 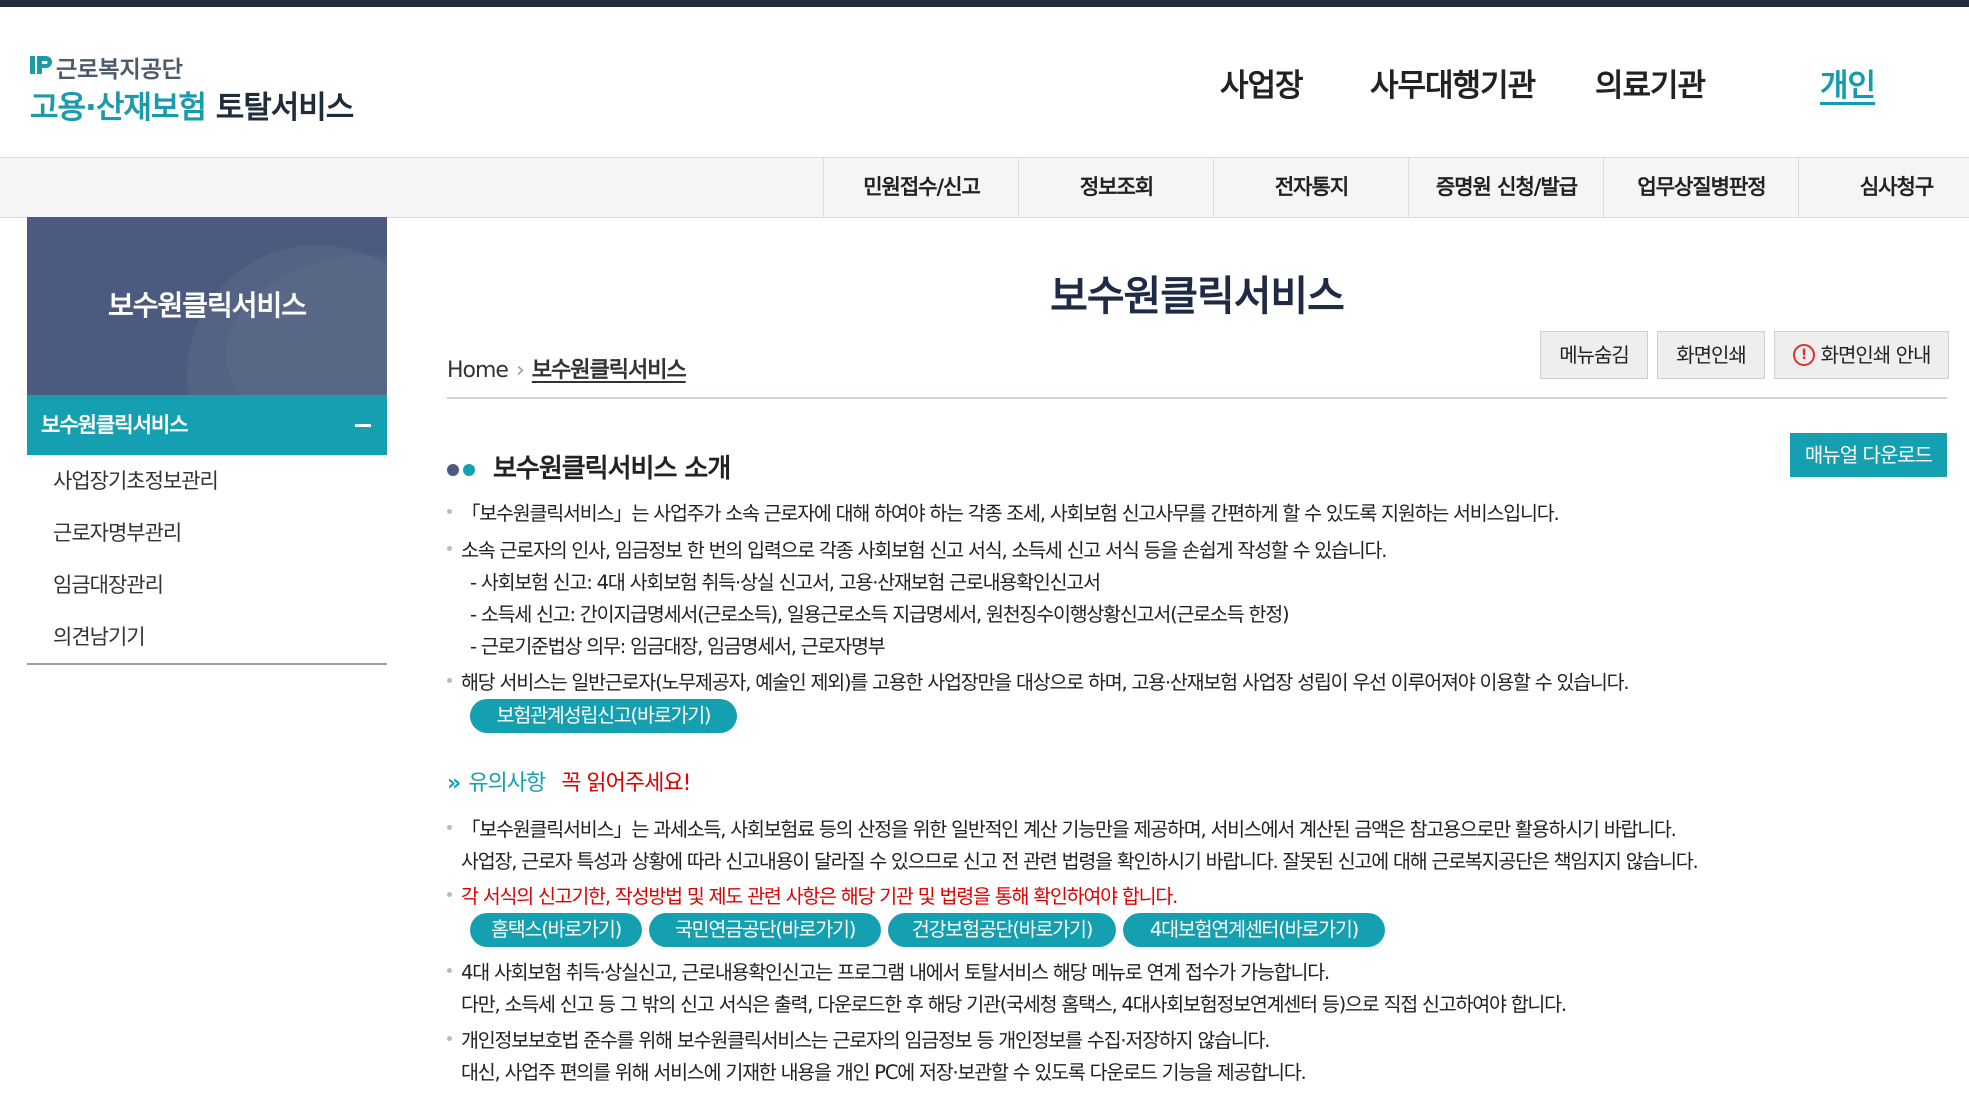 I want to click on sidebar-menu: 사업장기초정보관리 근로자명부관리 임금대장관리 의견남기기, so click(x=207, y=560).